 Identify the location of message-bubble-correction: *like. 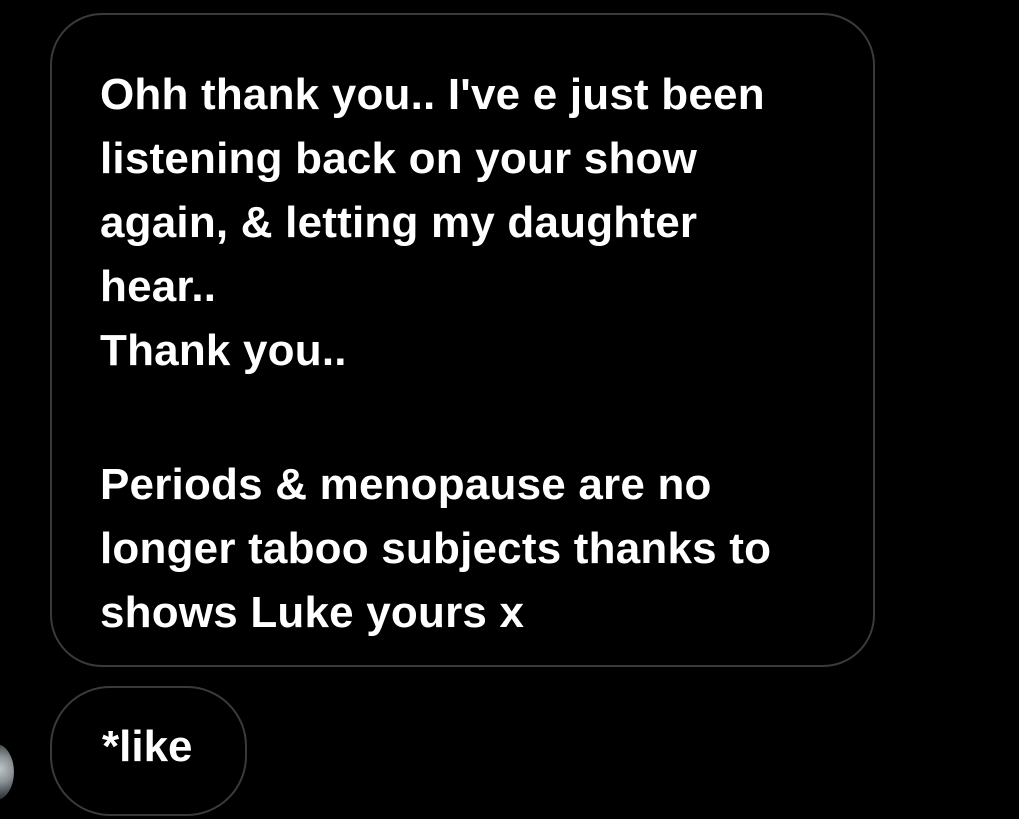
(148, 751).